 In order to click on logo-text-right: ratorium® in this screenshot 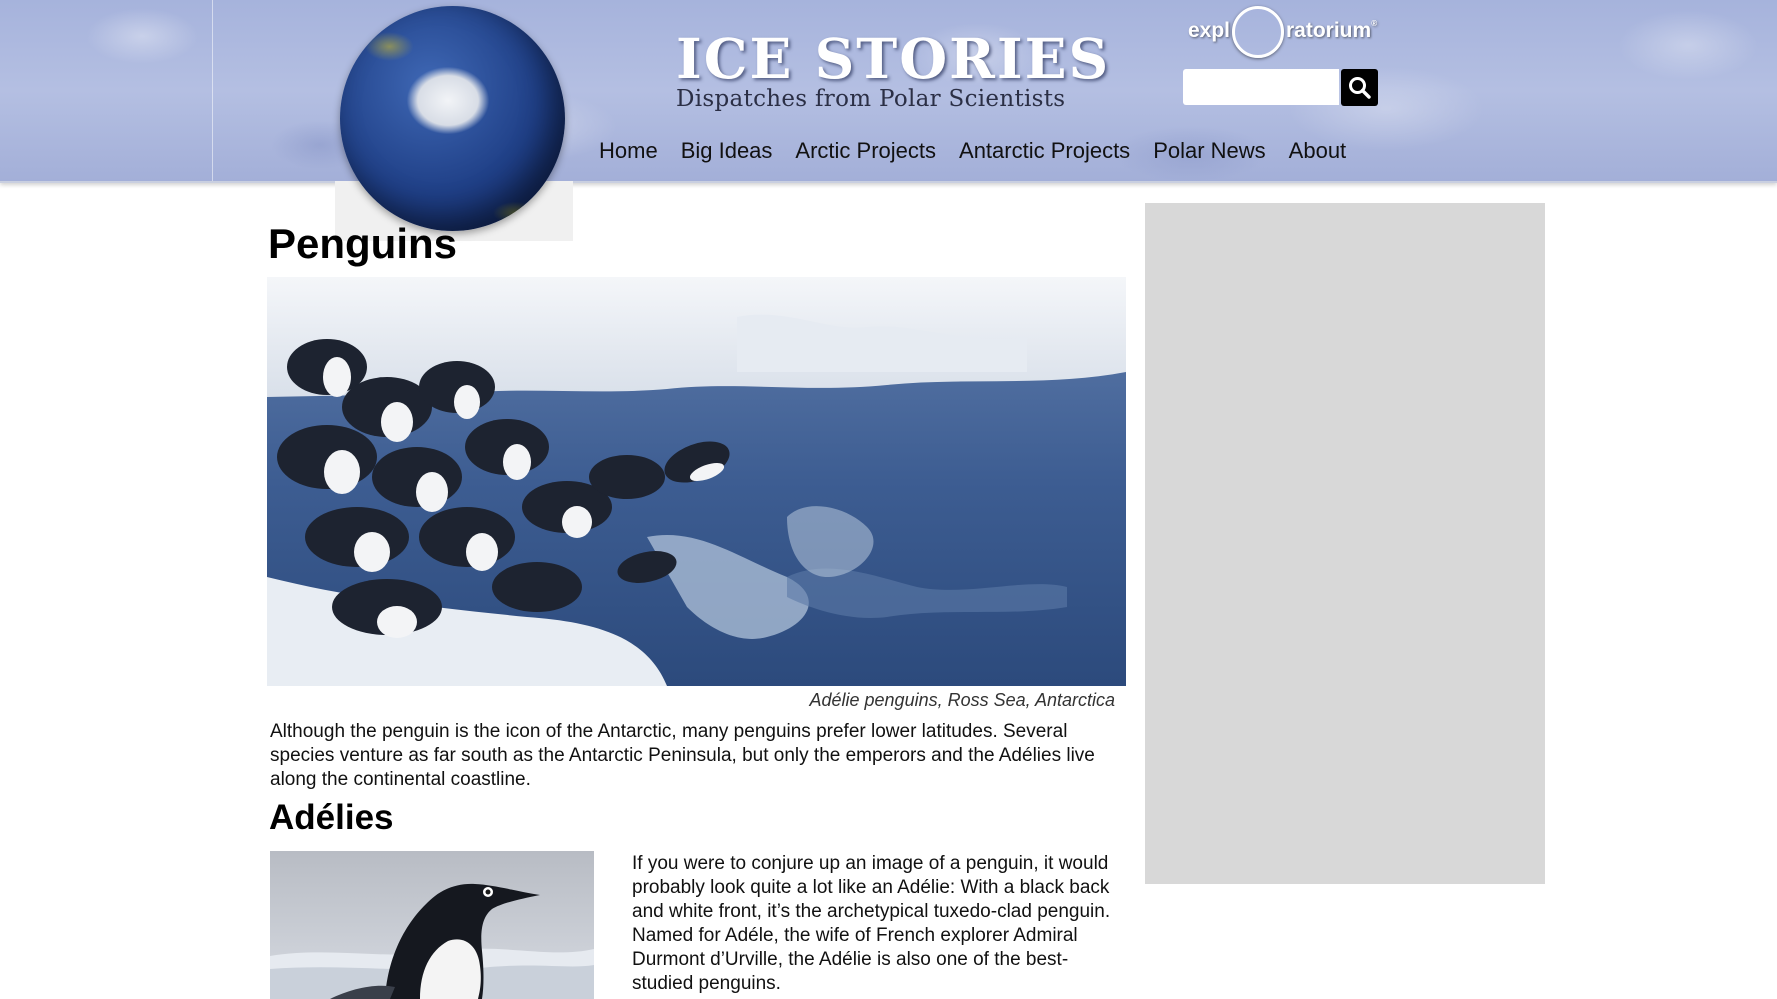, I will do `click(1331, 31)`.